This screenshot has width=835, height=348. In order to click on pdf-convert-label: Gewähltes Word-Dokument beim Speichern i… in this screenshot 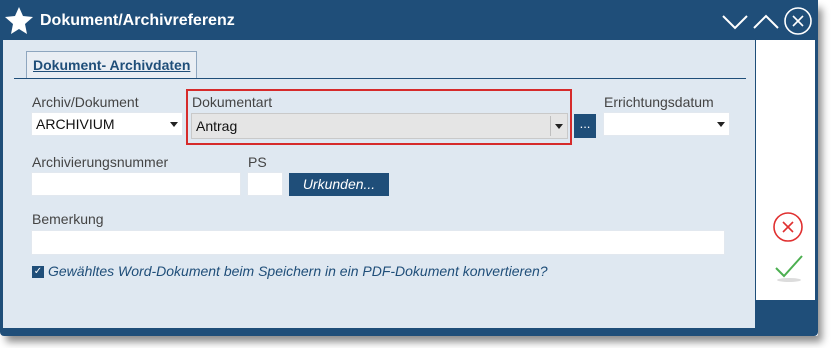, I will do `click(298, 271)`.